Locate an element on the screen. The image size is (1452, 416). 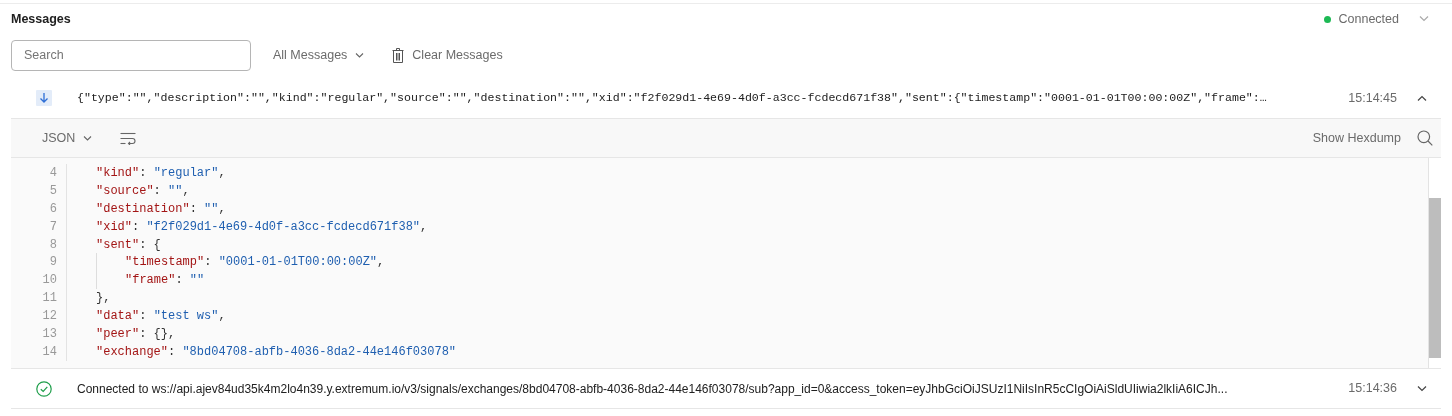
filter-dropdown: All Messages is located at coordinates (319, 55).